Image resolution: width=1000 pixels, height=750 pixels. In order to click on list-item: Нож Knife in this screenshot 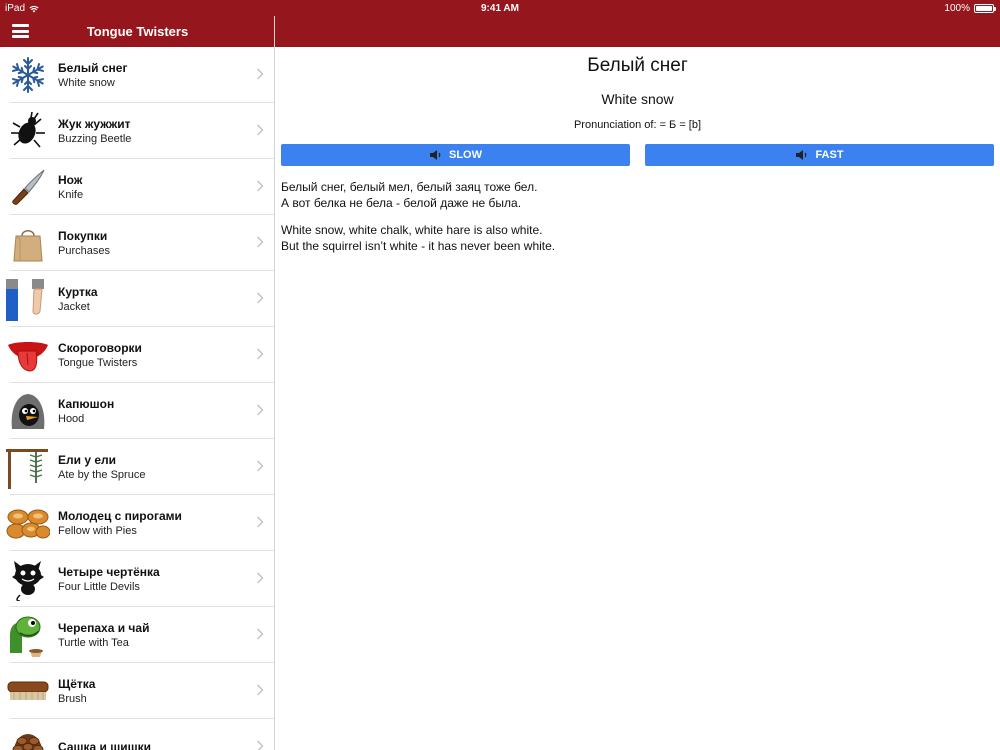, I will do `click(137, 187)`.